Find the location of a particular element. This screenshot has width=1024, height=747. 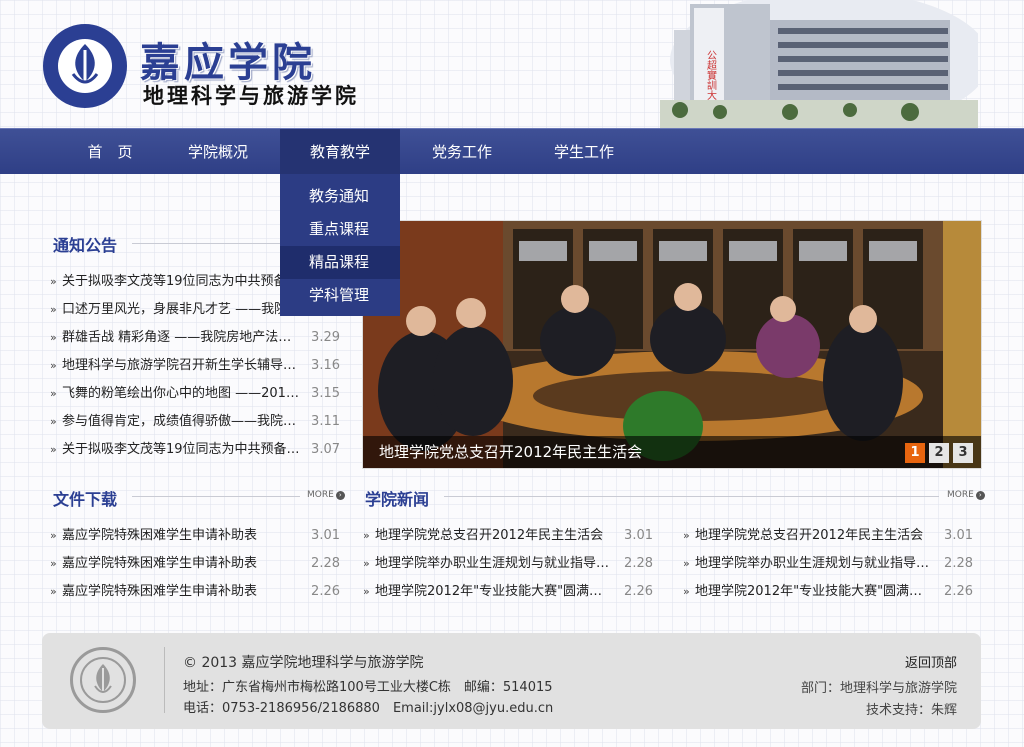

downloads-more-link: MORE › is located at coordinates (326, 495).